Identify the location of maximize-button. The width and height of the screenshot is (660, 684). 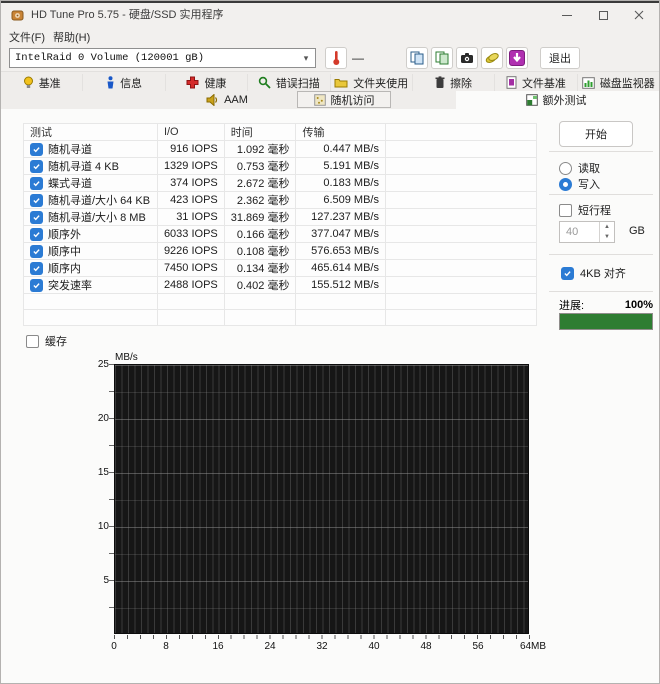
(603, 15).